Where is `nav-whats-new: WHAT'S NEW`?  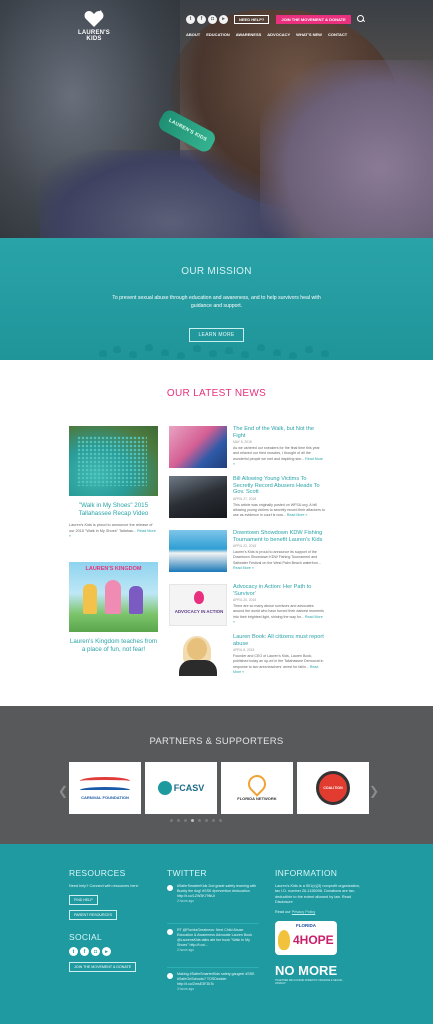
nav-whats-new: WHAT'S NEW is located at coordinates (309, 34).